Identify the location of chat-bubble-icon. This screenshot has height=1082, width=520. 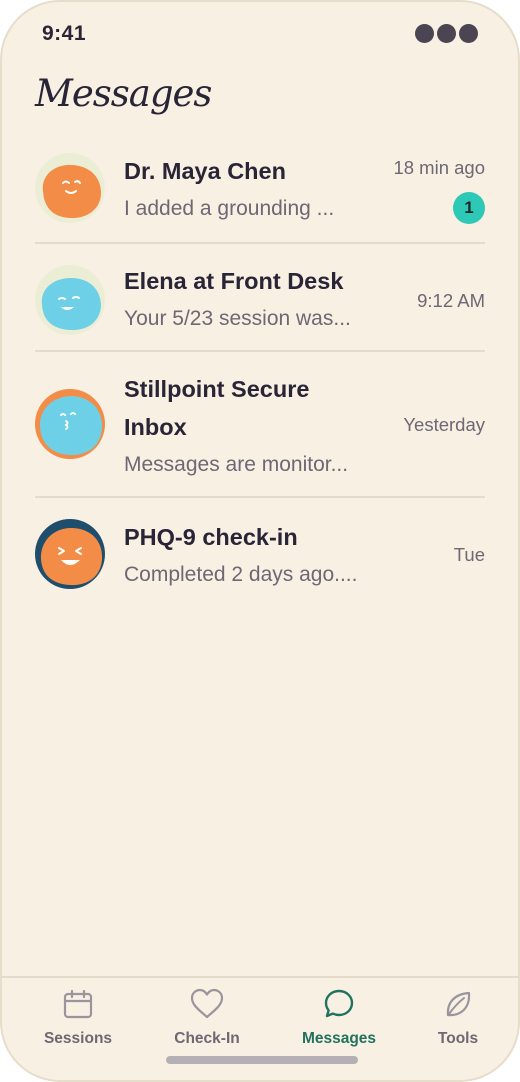
(339, 1004).